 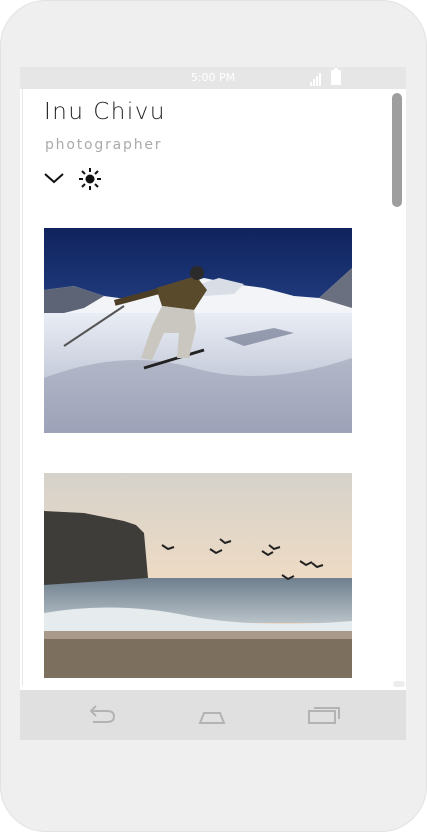 I want to click on status-bar: 5:00 PM, so click(x=213, y=78).